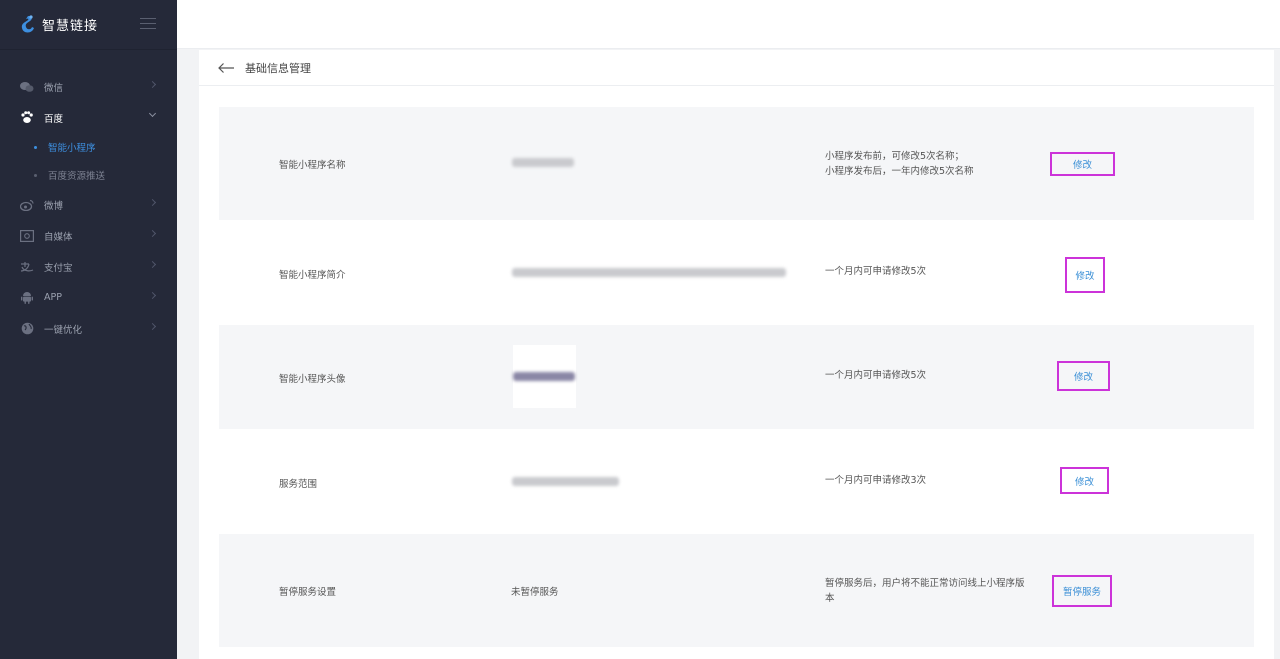 The width and height of the screenshot is (1280, 659). I want to click on sidebar-item-media: 自媒体, so click(88, 235).